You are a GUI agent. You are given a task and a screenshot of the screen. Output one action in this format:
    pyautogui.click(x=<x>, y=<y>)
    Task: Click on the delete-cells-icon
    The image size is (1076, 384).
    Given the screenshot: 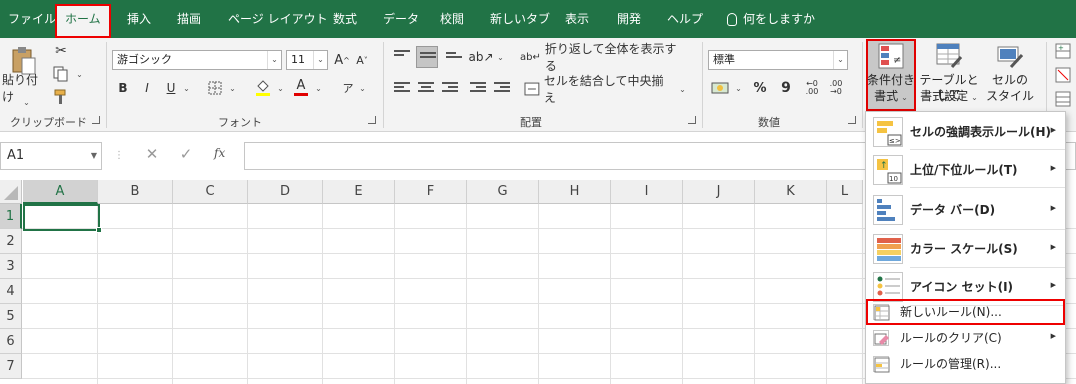 What is the action you would take?
    pyautogui.click(x=1063, y=75)
    